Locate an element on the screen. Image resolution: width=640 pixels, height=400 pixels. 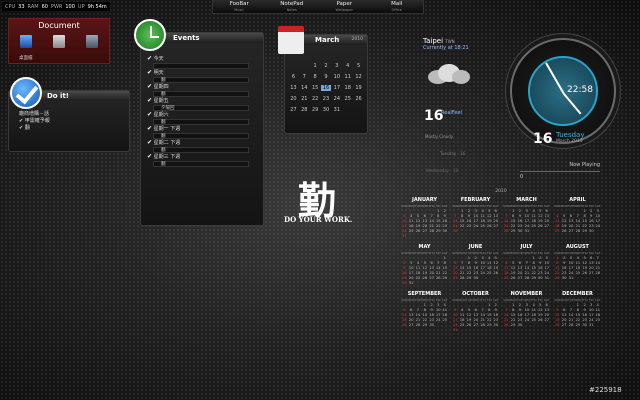
event-entry: ✔ 明天翻 is located at coordinates (205, 76).